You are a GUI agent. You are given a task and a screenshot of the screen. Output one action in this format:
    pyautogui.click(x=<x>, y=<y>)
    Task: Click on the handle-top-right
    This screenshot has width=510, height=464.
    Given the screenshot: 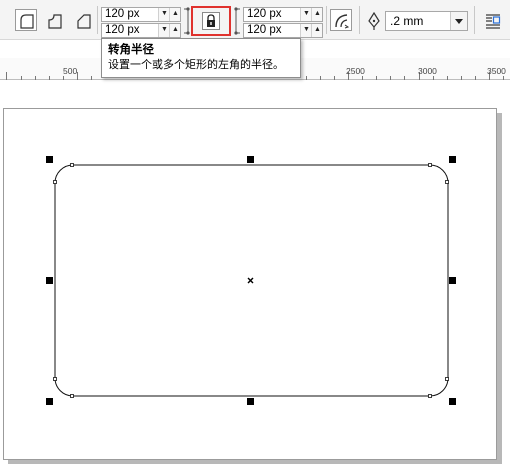 What is the action you would take?
    pyautogui.click(x=452, y=159)
    